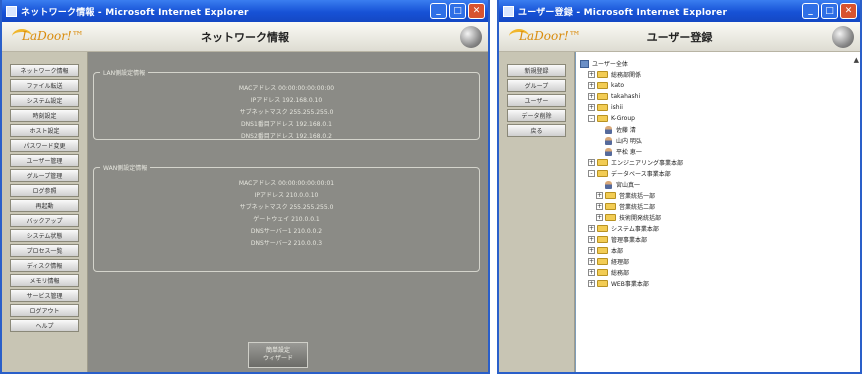 Image resolution: width=862 pixels, height=374 pixels. What do you see at coordinates (635, 229) in the screenshot?
I see `tree-node-label: システム事業本部` at bounding box center [635, 229].